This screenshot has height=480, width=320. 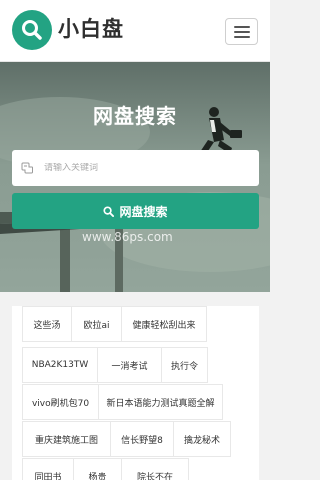 What do you see at coordinates (91, 29) in the screenshot?
I see `logo-text: 小白盘` at bounding box center [91, 29].